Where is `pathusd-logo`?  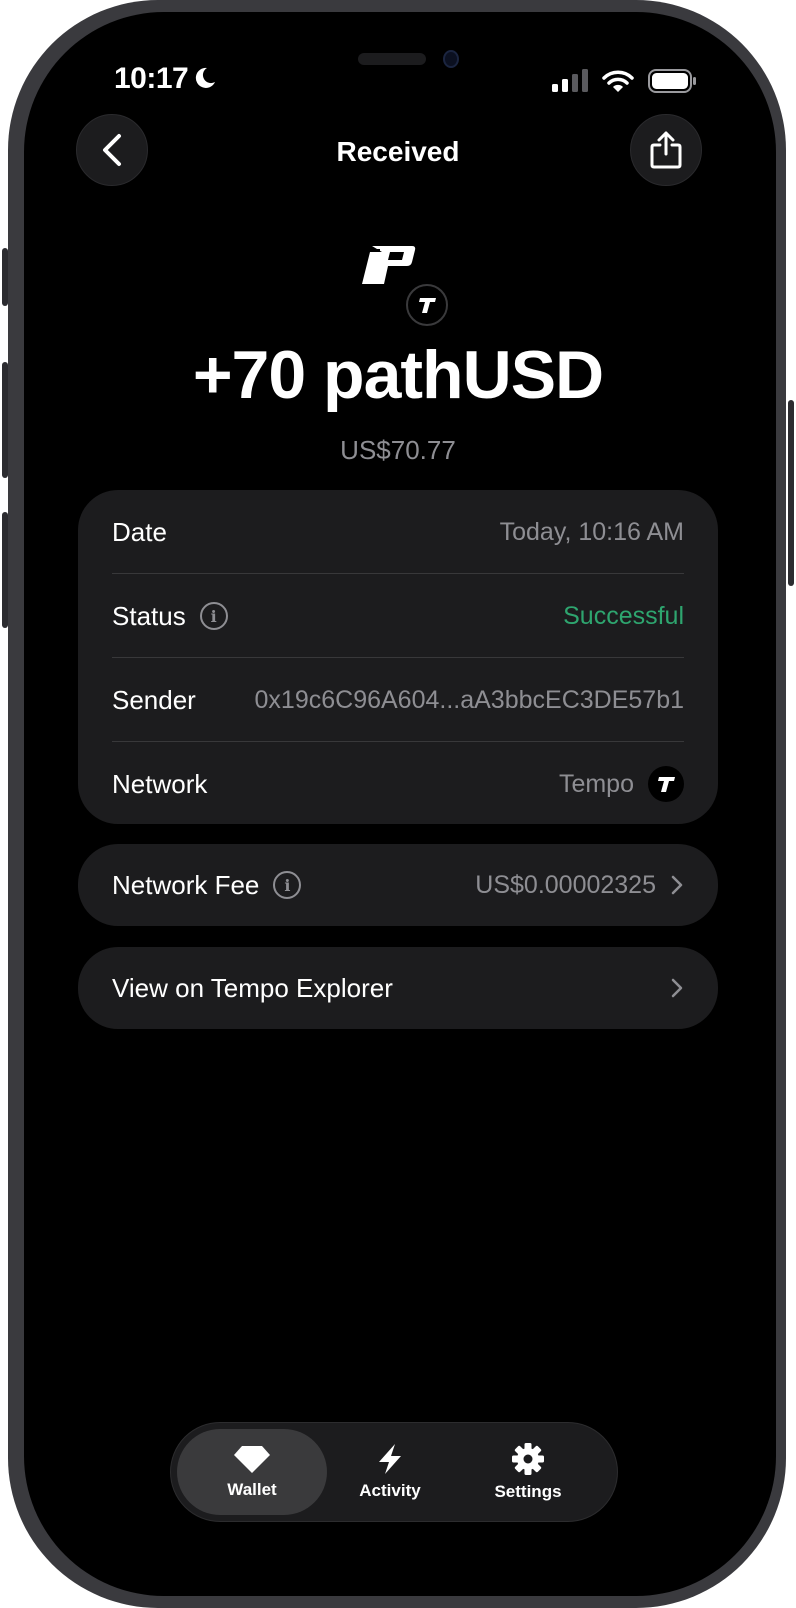
pathusd-logo is located at coordinates (389, 265).